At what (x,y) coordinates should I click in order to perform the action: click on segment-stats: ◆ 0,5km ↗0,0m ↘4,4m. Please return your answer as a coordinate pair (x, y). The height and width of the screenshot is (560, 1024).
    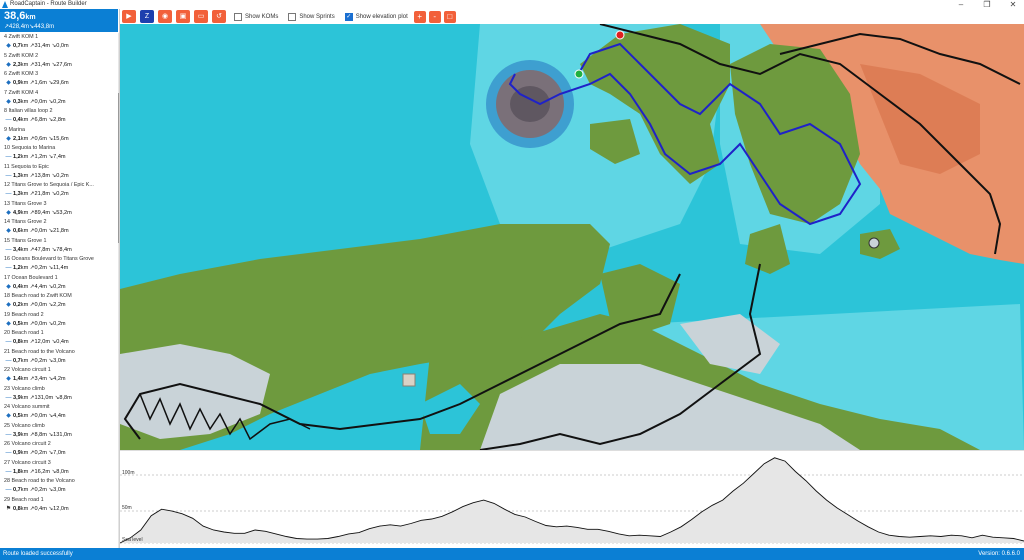
    Looking at the image, I should click on (59, 416).